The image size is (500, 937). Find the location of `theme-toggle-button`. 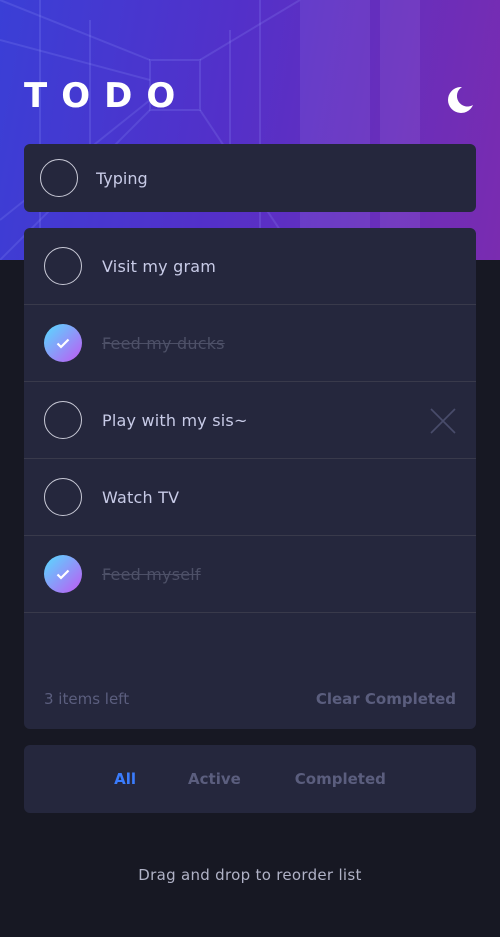

theme-toggle-button is located at coordinates (460, 100).